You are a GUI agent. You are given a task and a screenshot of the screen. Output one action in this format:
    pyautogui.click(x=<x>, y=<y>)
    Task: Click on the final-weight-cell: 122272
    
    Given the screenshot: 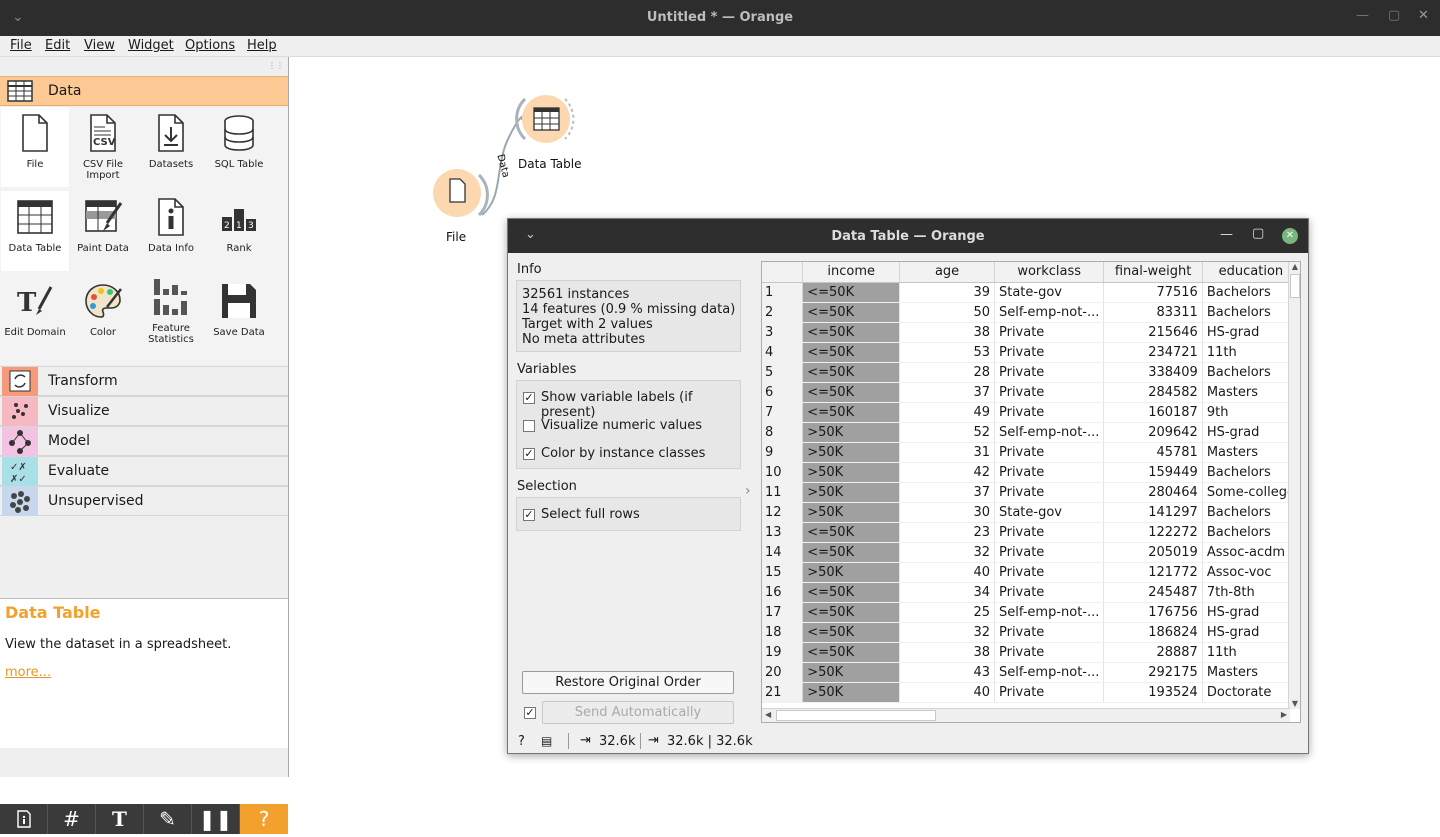 What is the action you would take?
    pyautogui.click(x=1153, y=532)
    